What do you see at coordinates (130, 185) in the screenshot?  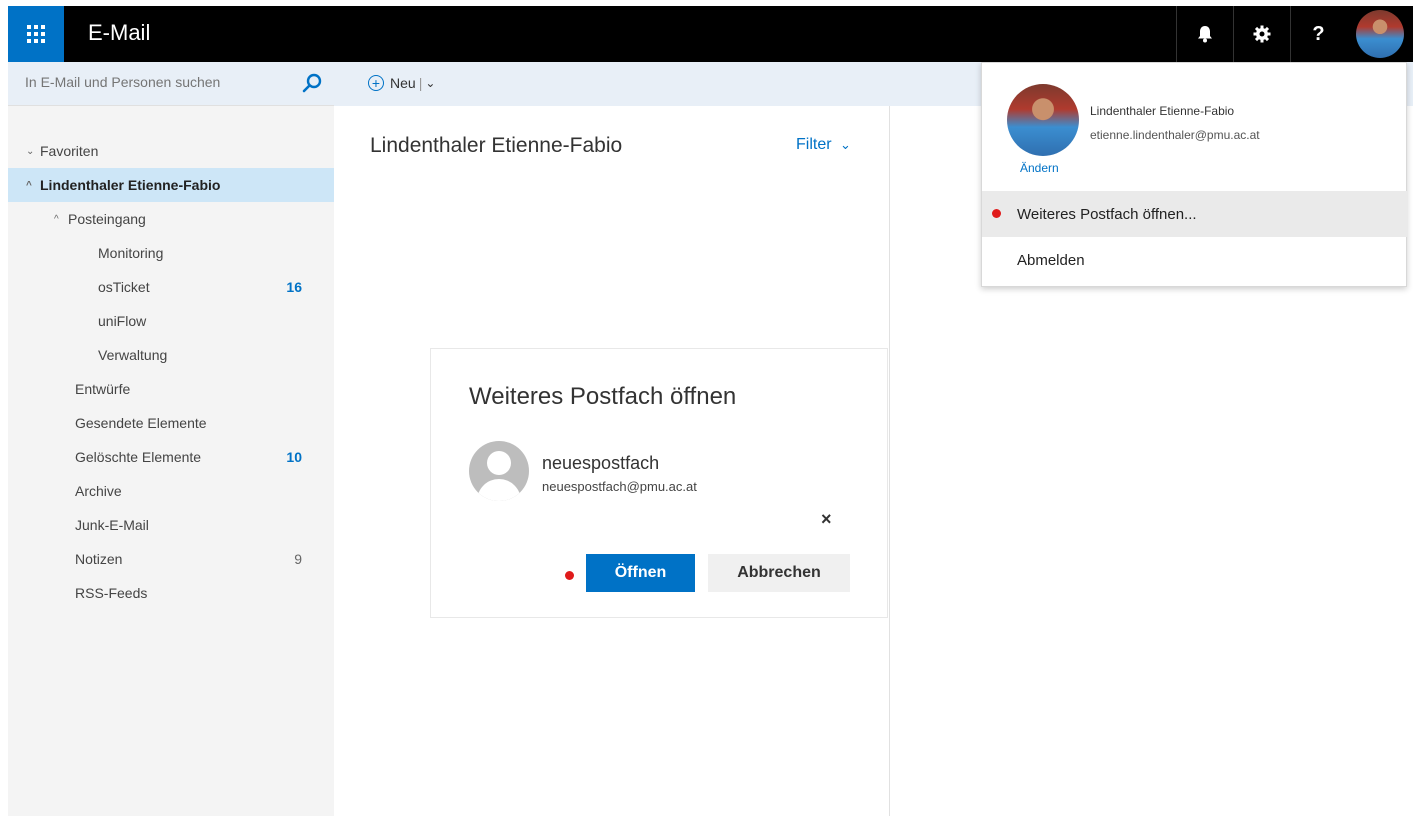 I see `folder-label: Lindenthaler Etienne-Fabio` at bounding box center [130, 185].